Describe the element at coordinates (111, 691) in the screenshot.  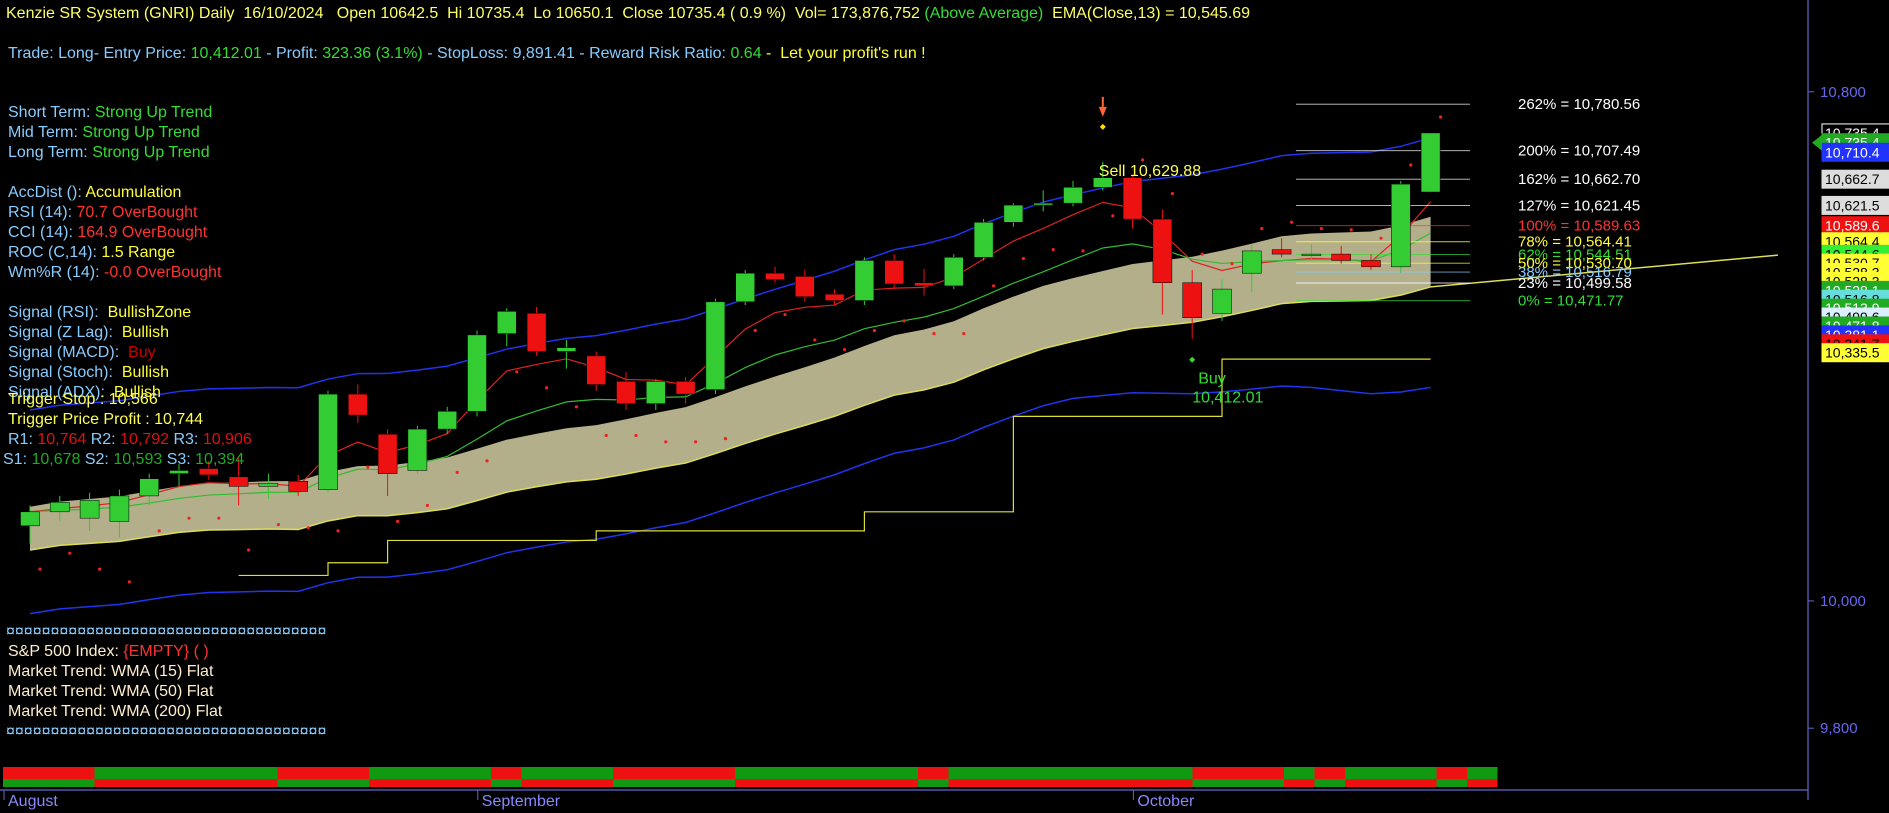
I see `market-trend-label-segment: Market Trend: WMA (50) Flat` at that location.